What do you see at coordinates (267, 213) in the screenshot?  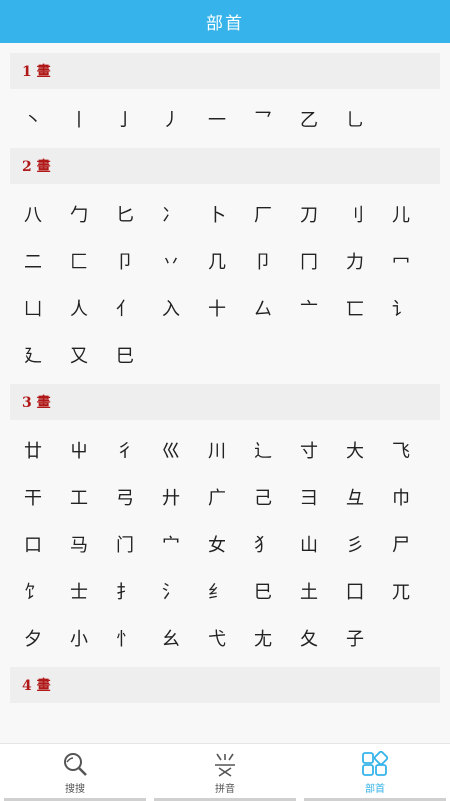 I see `radical-cell: 厂` at bounding box center [267, 213].